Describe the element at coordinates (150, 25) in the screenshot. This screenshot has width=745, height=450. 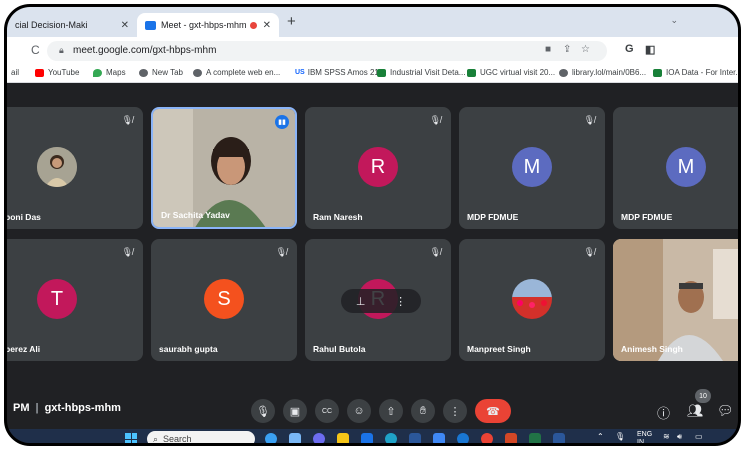
I see `meet-icon` at that location.